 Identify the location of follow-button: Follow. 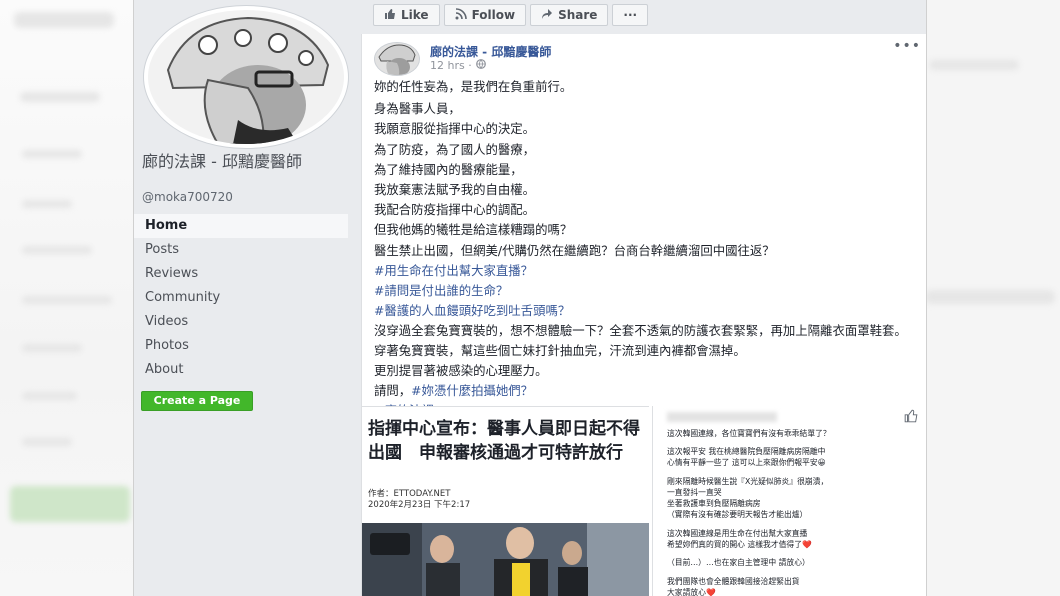
(485, 15).